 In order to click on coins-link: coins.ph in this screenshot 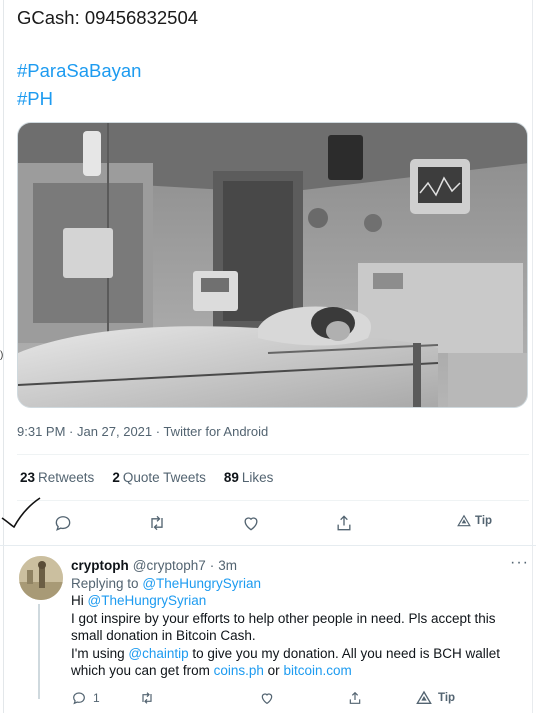, I will do `click(239, 670)`.